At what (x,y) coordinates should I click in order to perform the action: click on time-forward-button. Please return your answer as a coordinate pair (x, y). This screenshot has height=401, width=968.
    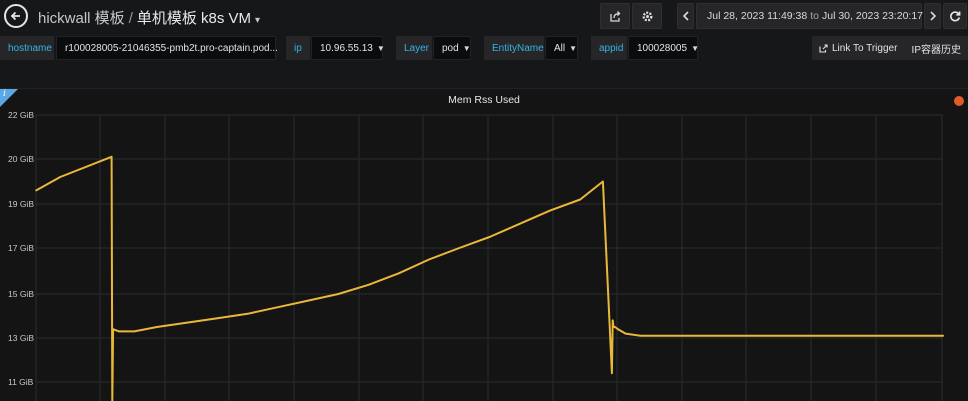
    Looking at the image, I should click on (932, 16).